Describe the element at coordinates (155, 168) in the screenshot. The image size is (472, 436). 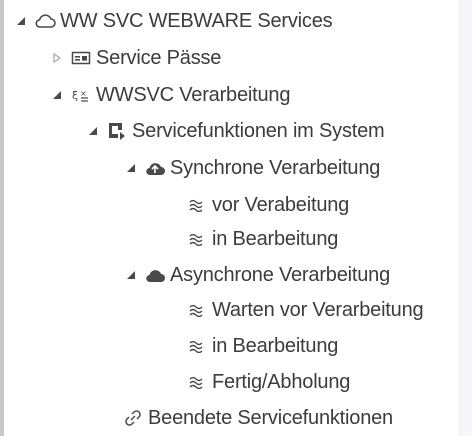
I see `cloud-upload-icon` at that location.